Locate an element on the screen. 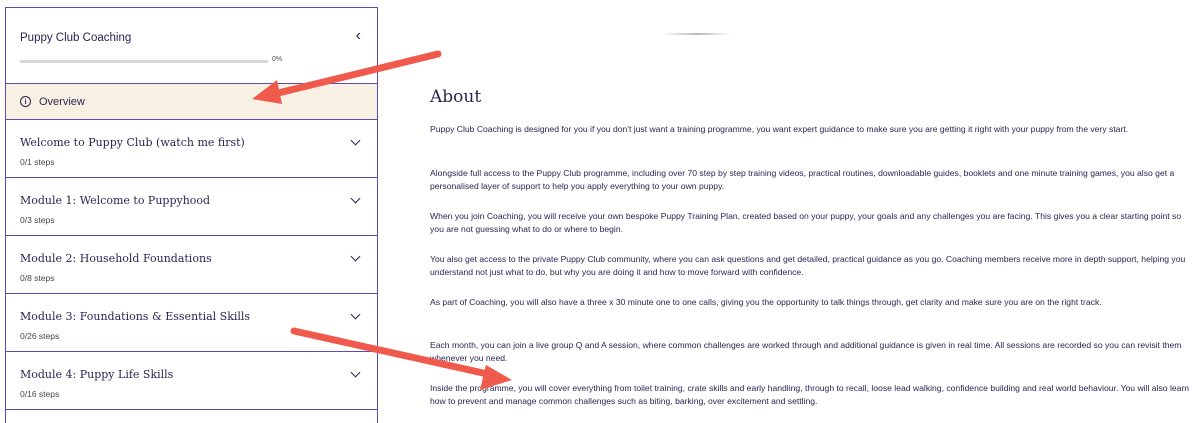 This screenshot has height=423, width=1202. overview-link: i Overview is located at coordinates (191, 102).